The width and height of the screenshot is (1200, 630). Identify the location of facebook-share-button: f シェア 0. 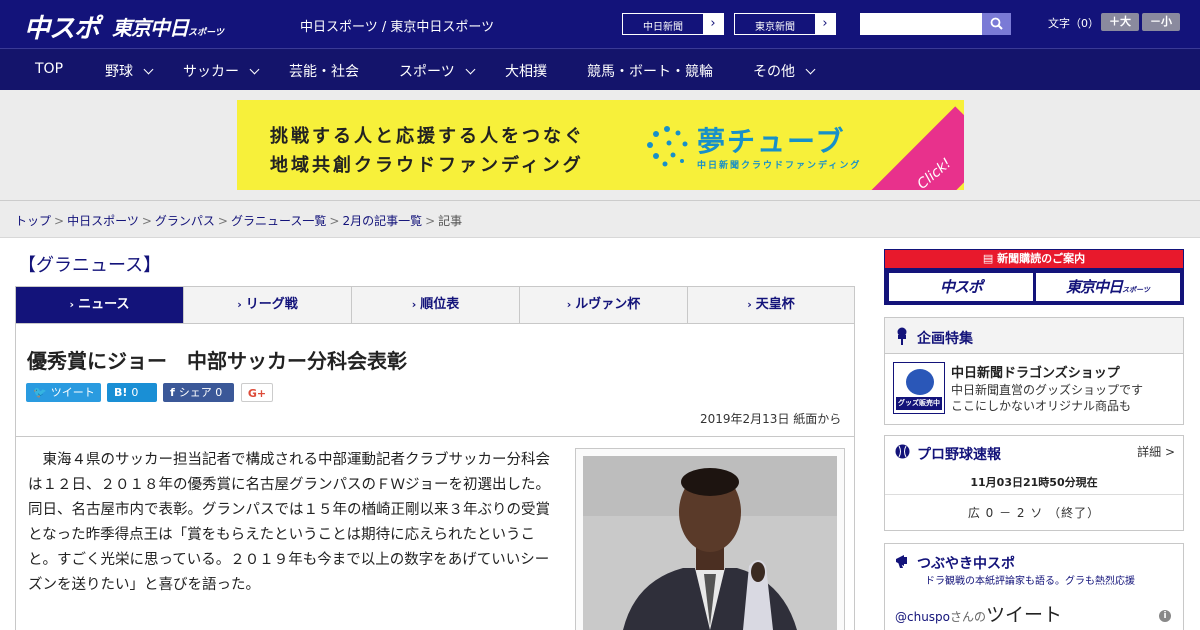
(198, 392).